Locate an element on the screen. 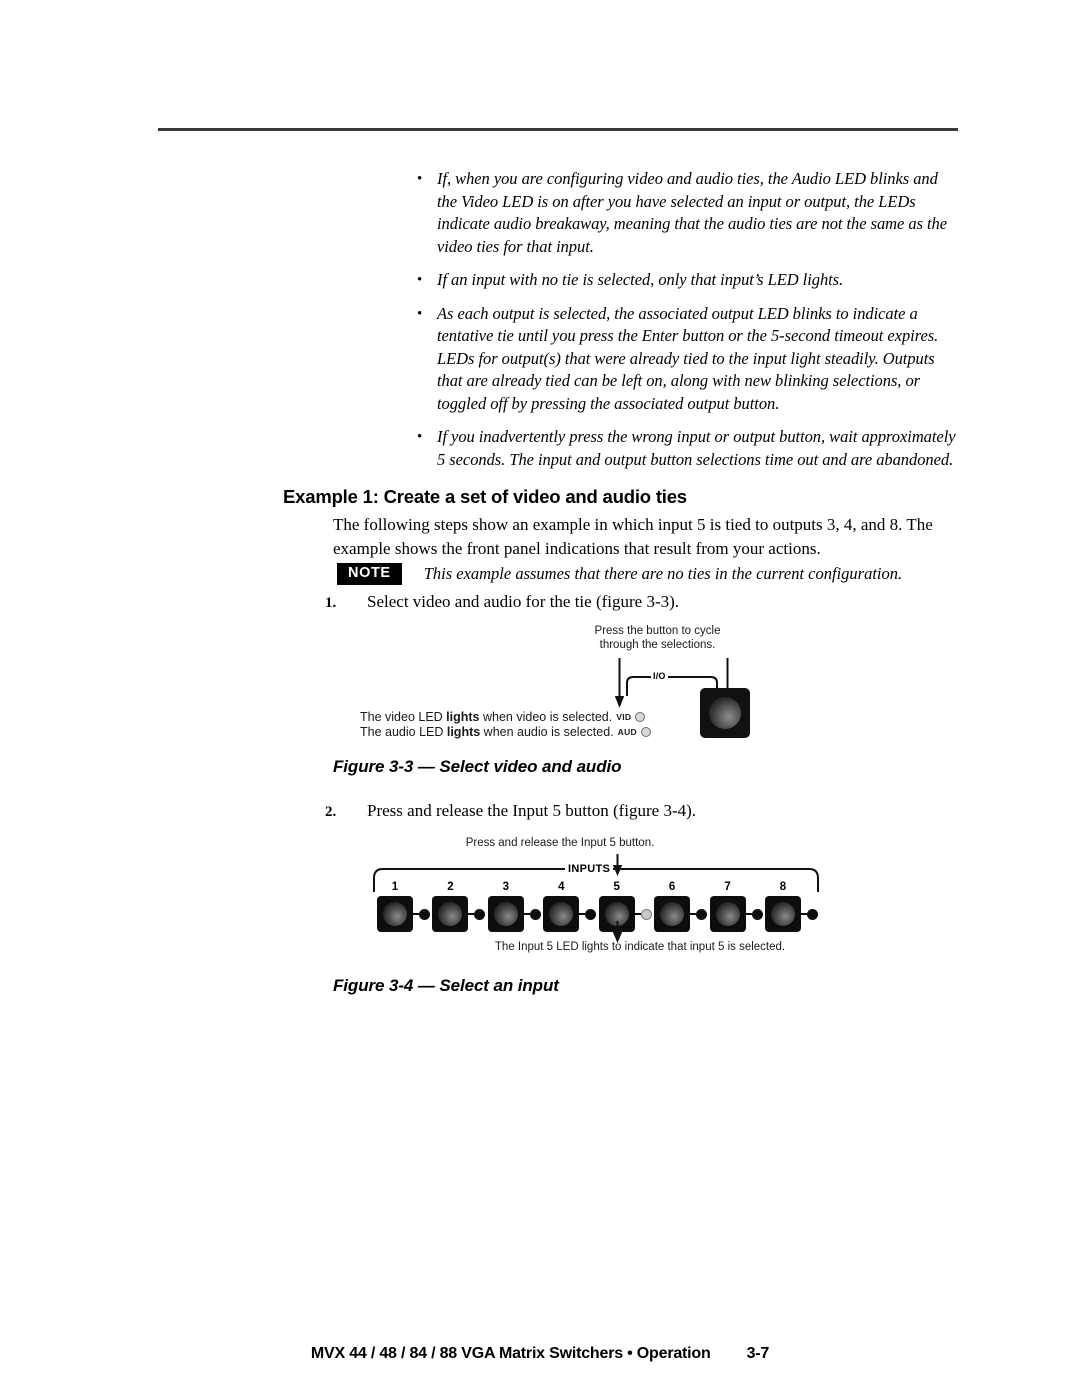 The height and width of the screenshot is (1397, 1080). figure-3-4-top-callout: Press and release the Input 5 button. is located at coordinates (560, 843).